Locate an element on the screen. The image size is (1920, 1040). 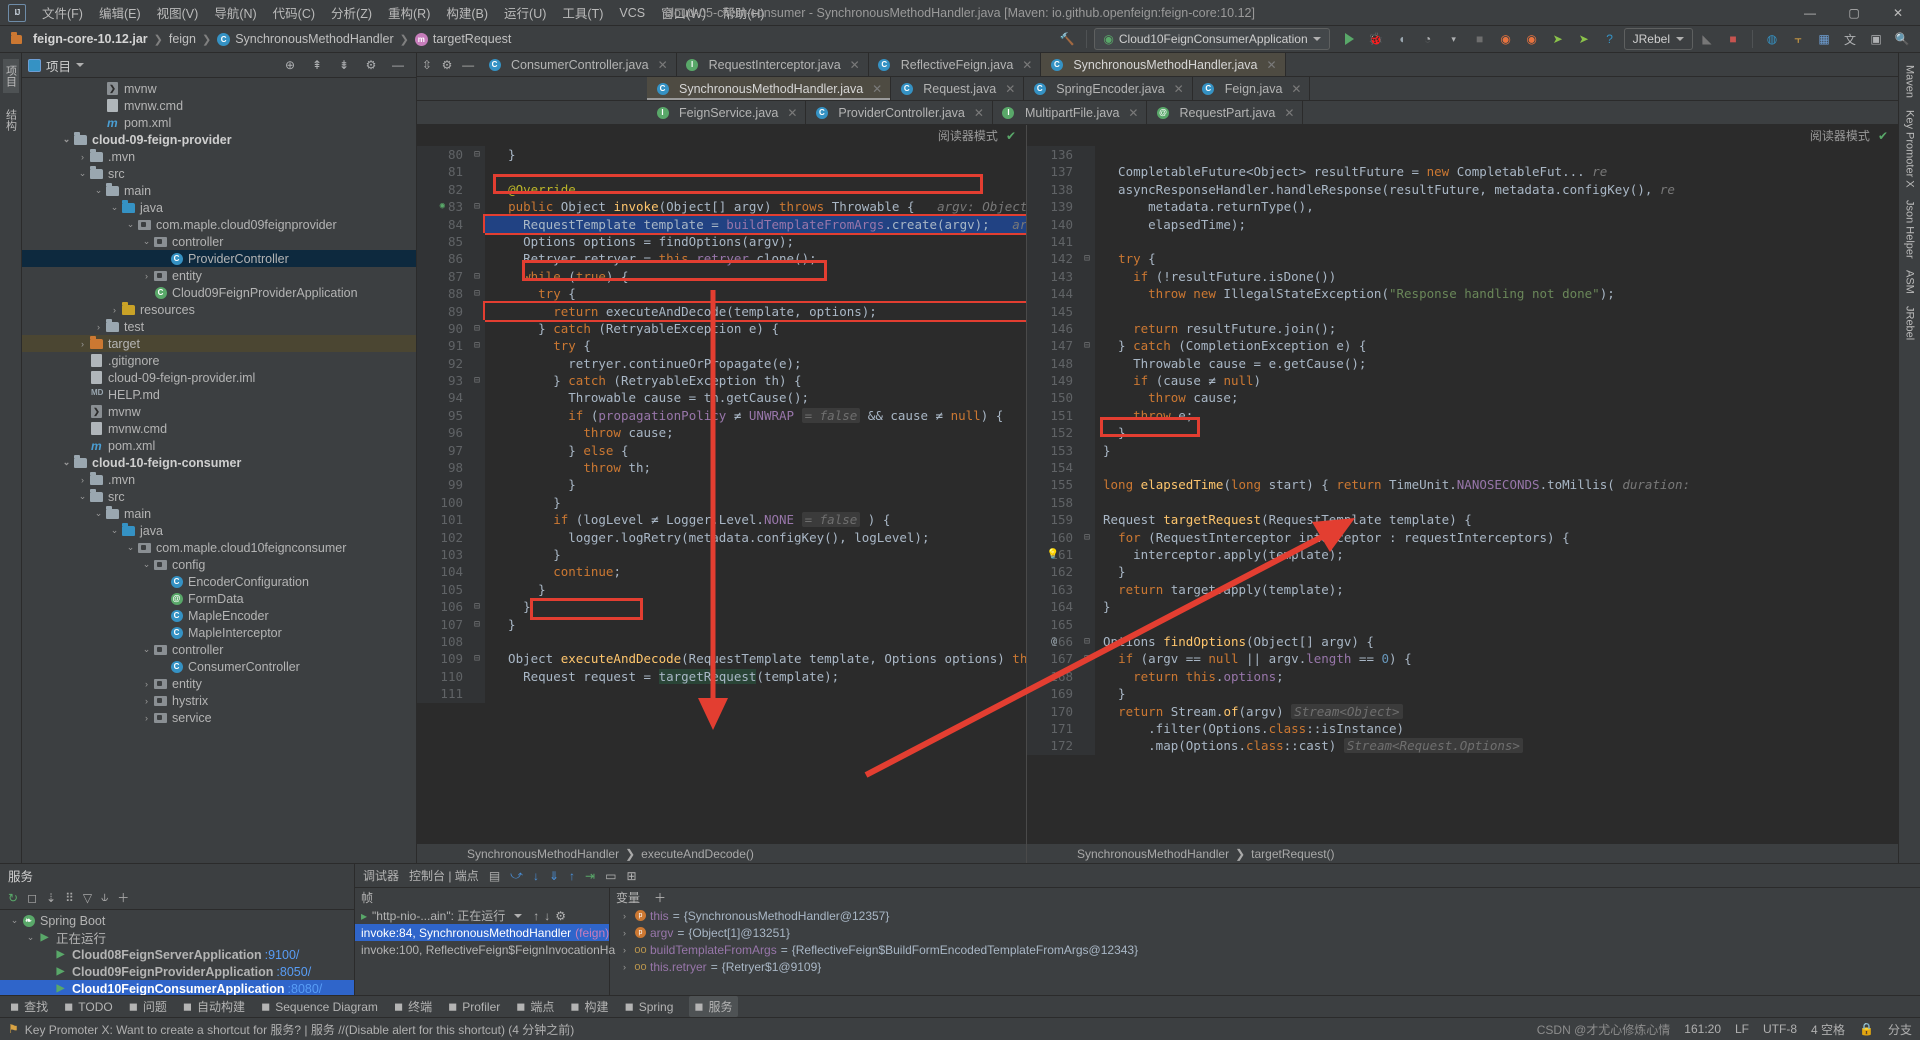
jrebel-selector: JRebel is located at coordinates (1658, 39).